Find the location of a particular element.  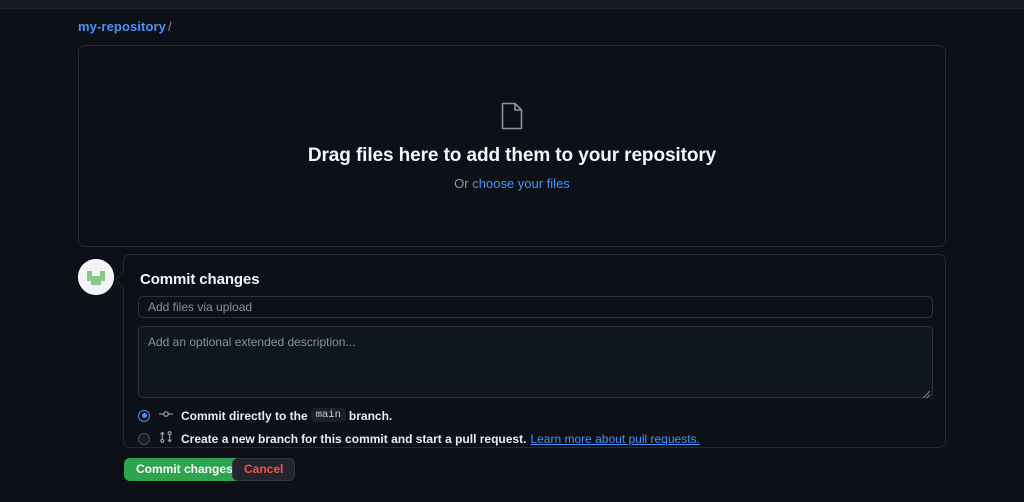

radio-commit-directly is located at coordinates (144, 415).